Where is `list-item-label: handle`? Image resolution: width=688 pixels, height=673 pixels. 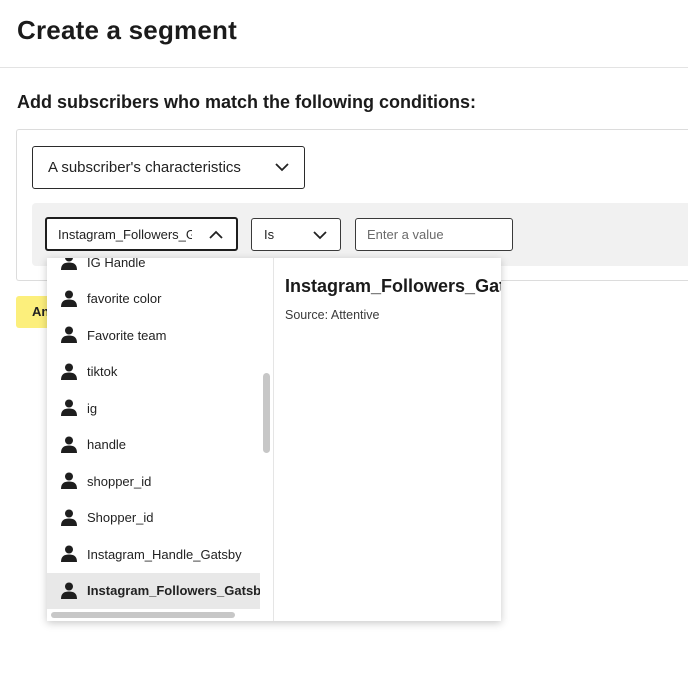
list-item-label: handle is located at coordinates (107, 444).